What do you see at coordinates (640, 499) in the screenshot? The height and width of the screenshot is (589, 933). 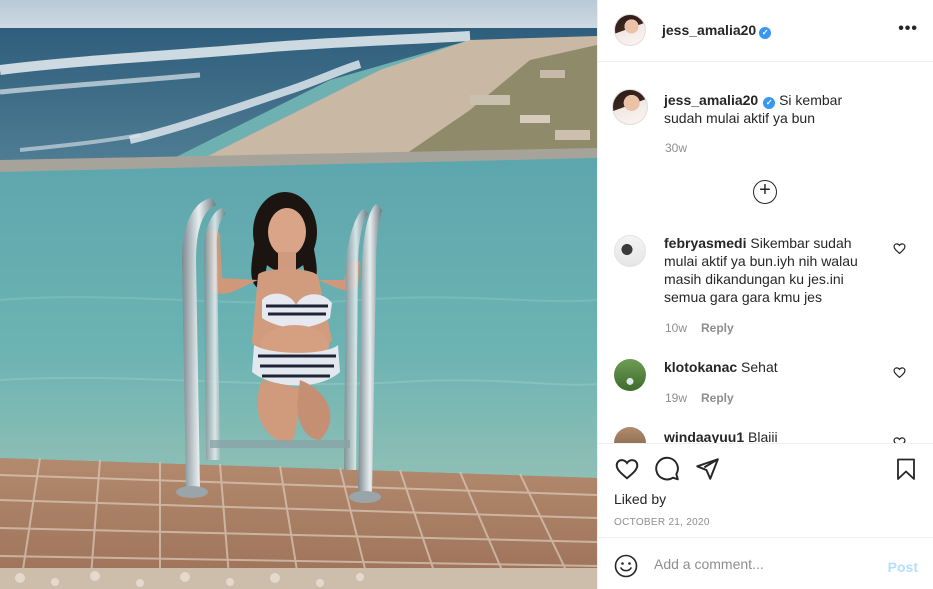 I see `liked-by-text: Liked by` at bounding box center [640, 499].